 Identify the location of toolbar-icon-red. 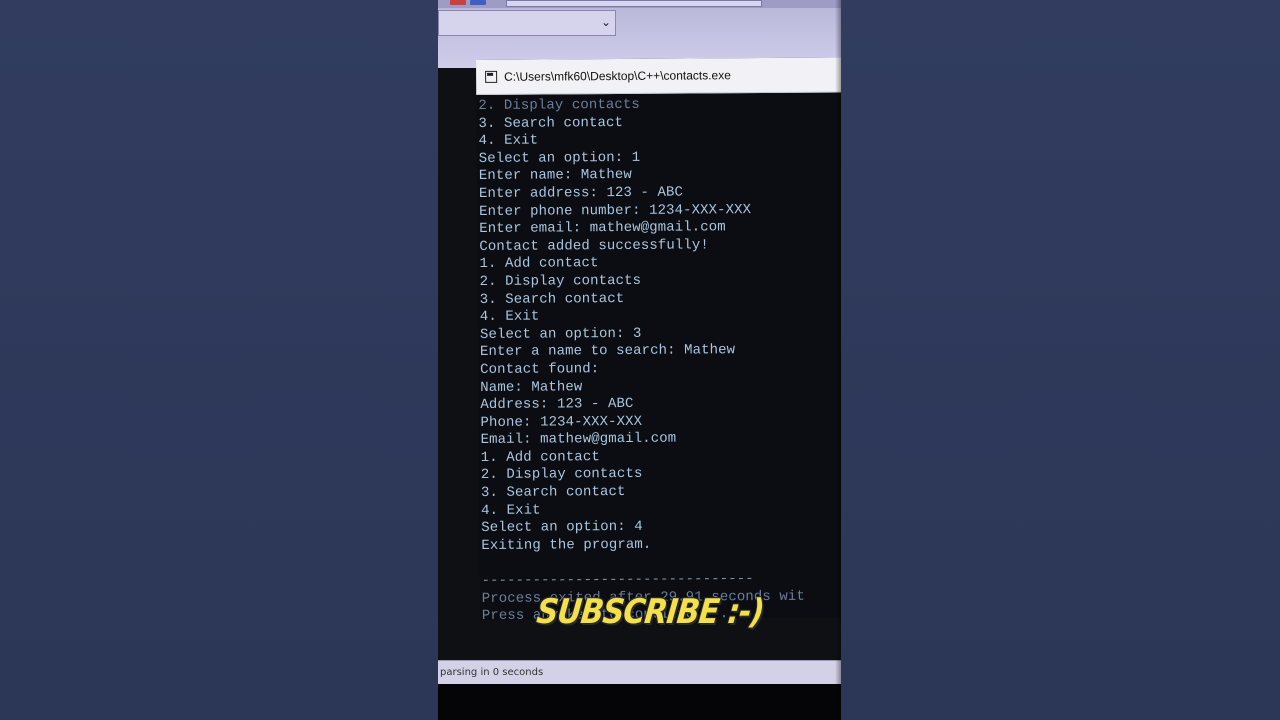
(458, 2).